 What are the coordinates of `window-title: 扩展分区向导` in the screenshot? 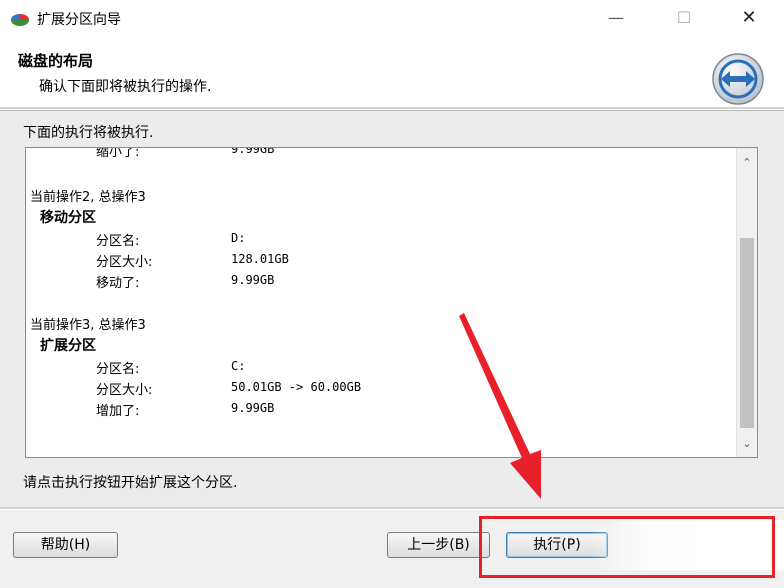 It's located at (79, 20).